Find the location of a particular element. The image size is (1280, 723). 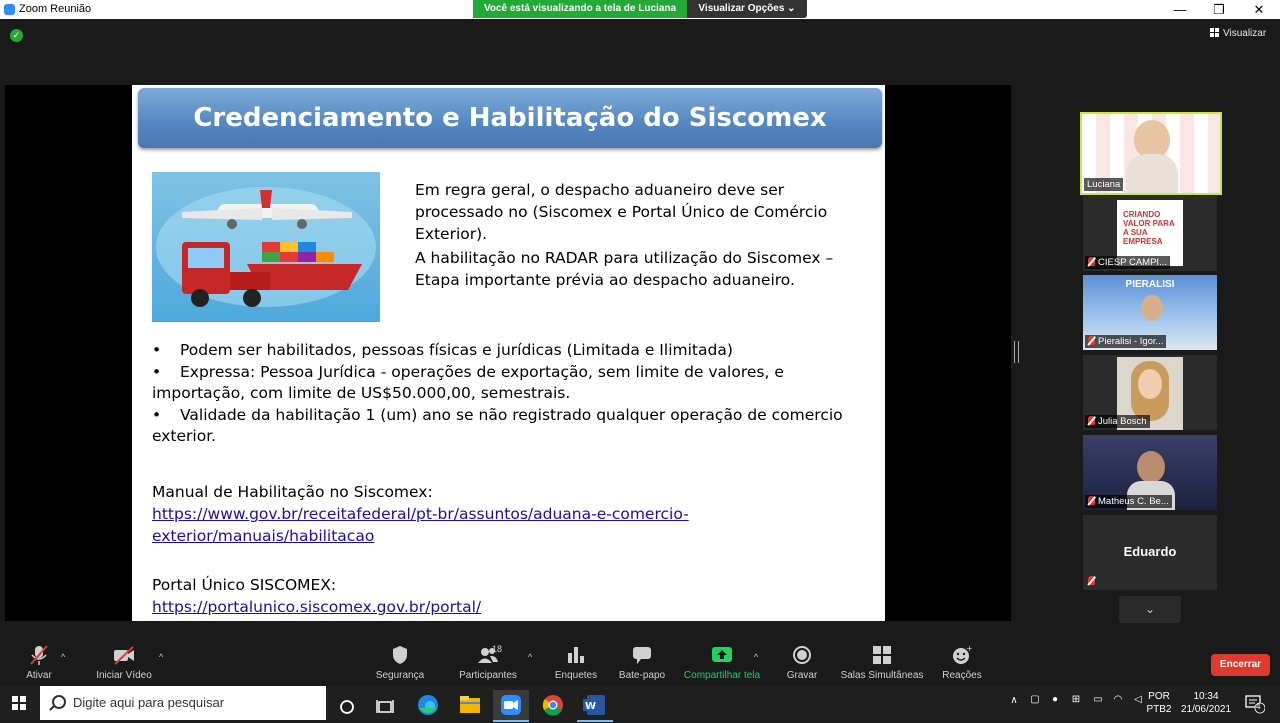

participant-tile-luciana: Luciana is located at coordinates (1151, 153).